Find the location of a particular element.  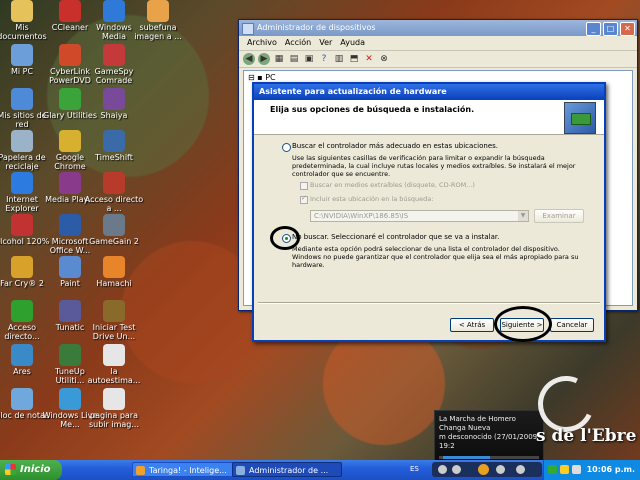

disable-icon: ⊗ is located at coordinates (384, 59).